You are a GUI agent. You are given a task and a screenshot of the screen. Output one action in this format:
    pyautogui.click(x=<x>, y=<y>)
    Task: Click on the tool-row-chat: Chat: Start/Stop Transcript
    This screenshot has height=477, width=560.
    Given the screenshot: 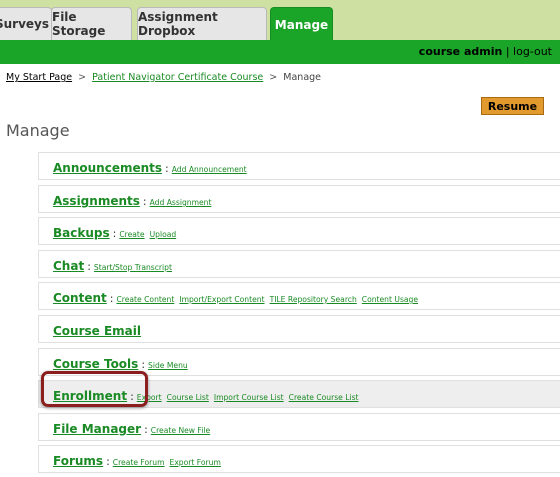 What is the action you would take?
    pyautogui.click(x=299, y=264)
    